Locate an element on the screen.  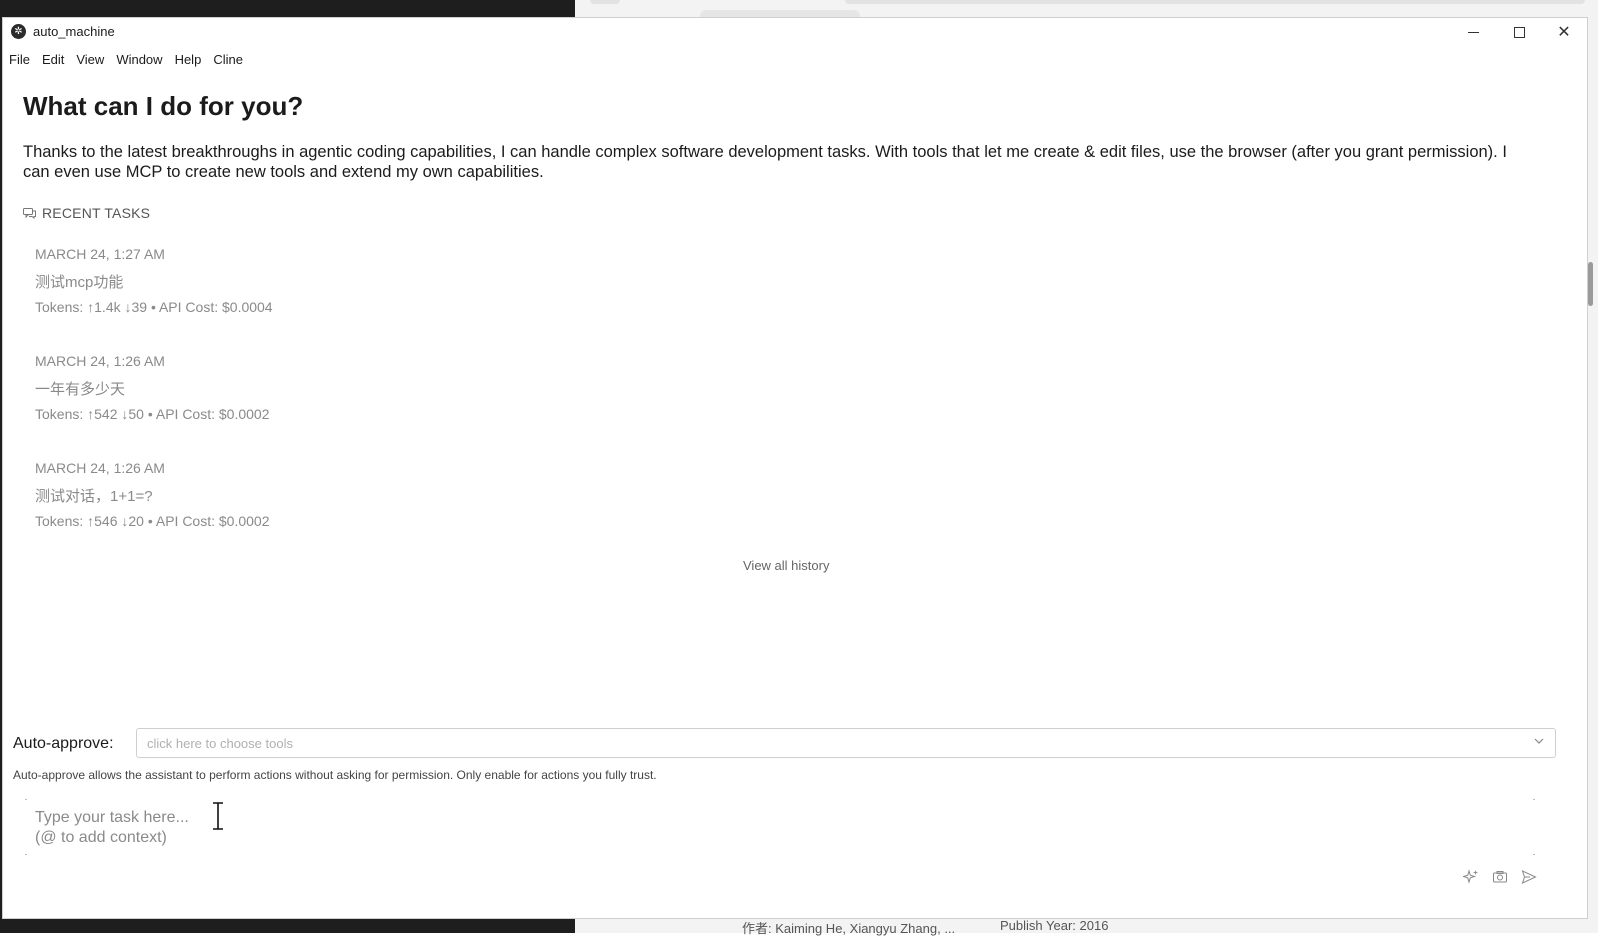
menu-bar: File Edit View Window Help Cline is located at coordinates (126, 60).